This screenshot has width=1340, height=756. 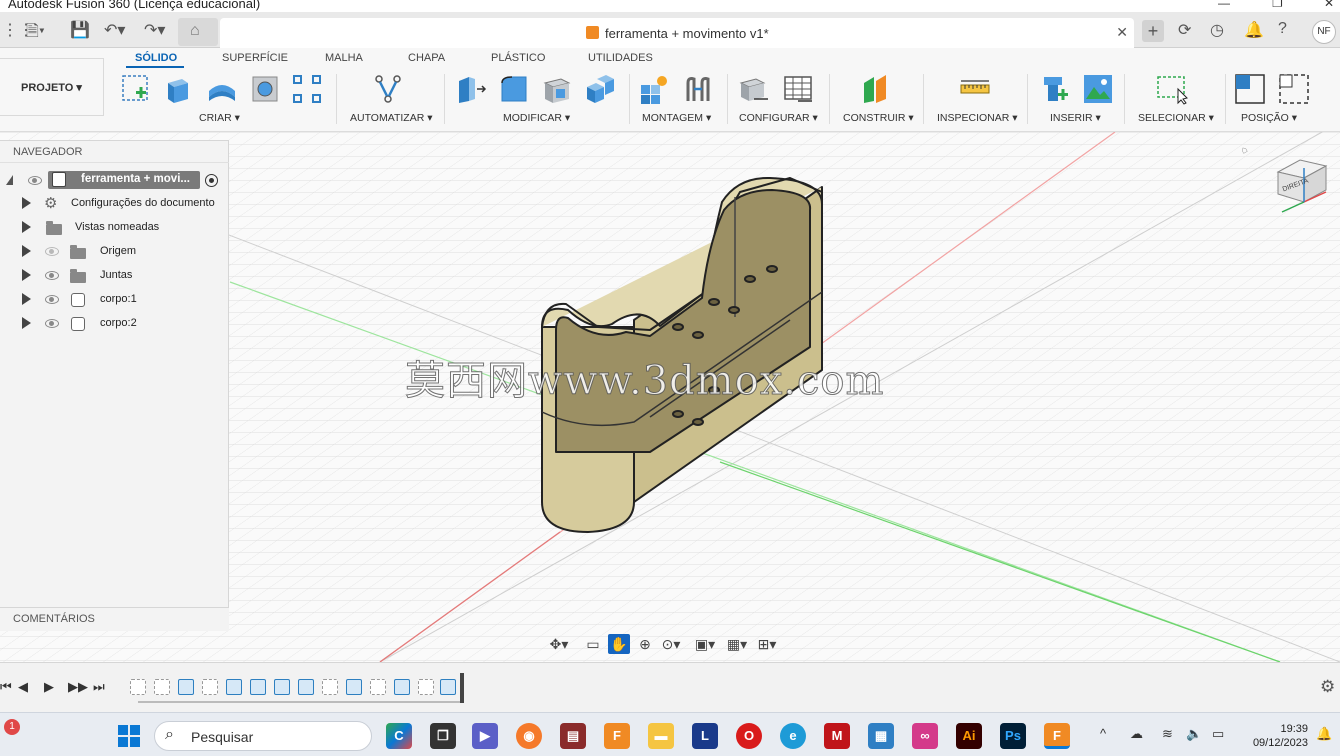 What do you see at coordinates (114, 228) in the screenshot?
I see `navigator-item-named-views: Vistas nomeadas` at bounding box center [114, 228].